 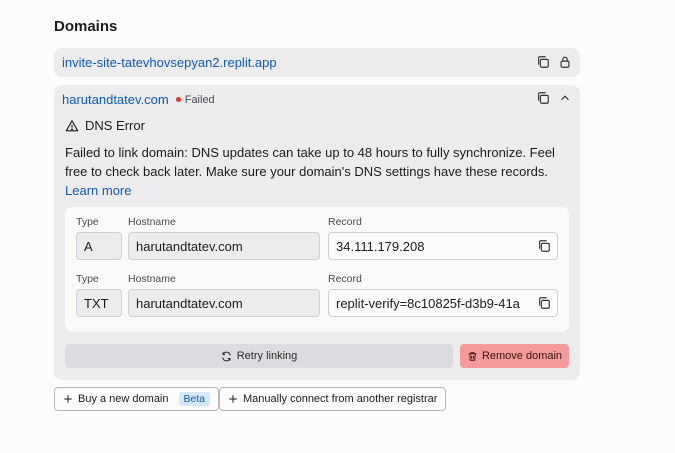 What do you see at coordinates (340, 399) in the screenshot?
I see `connect-label: Manually connect from another registrar` at bounding box center [340, 399].